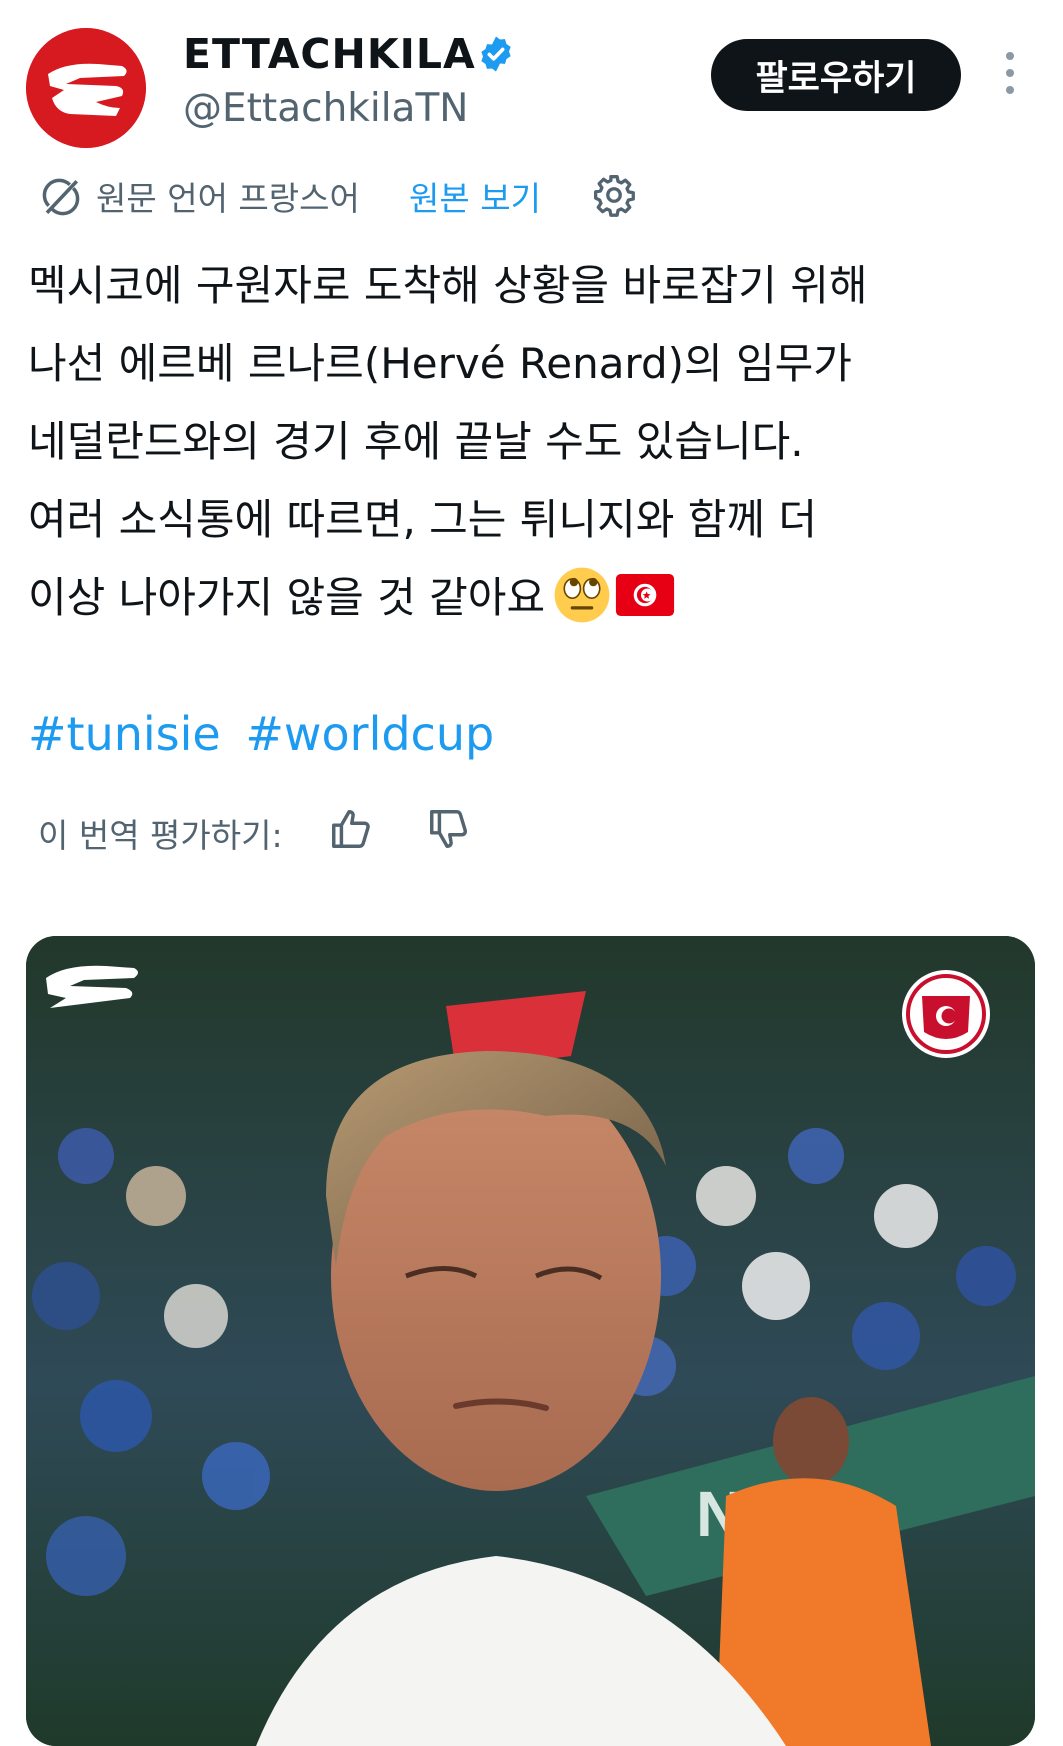  Describe the element at coordinates (475, 196) in the screenshot. I see `show-original-link: 원본 보기` at that location.